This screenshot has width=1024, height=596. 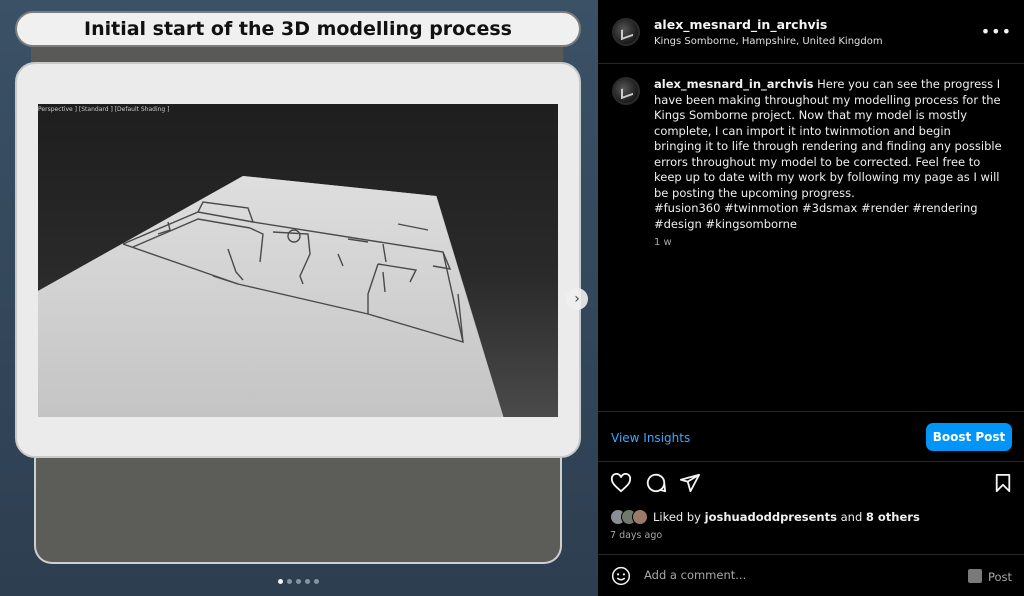 I want to click on comment-bar: Post, so click(x=811, y=575).